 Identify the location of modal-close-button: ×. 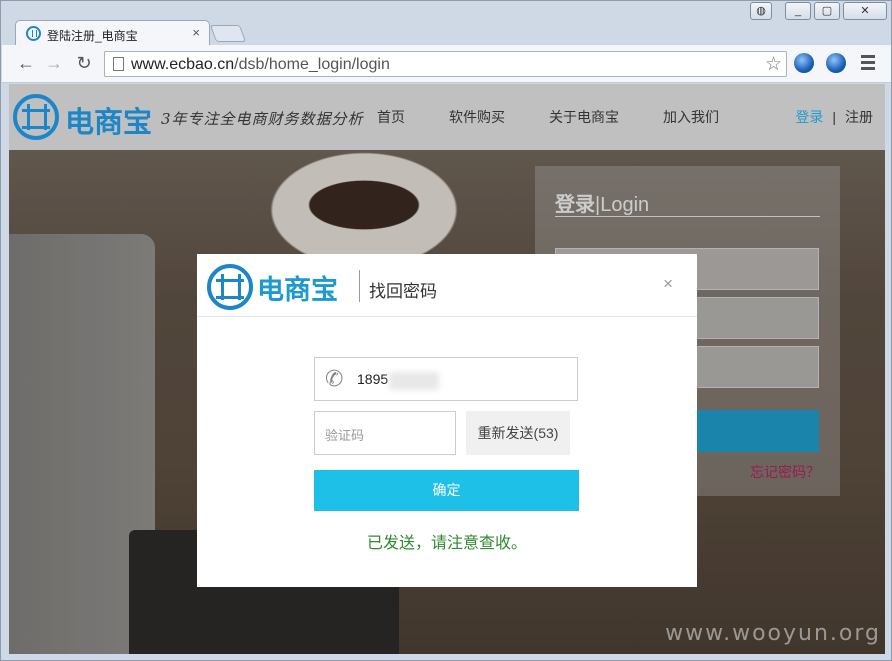
(668, 284).